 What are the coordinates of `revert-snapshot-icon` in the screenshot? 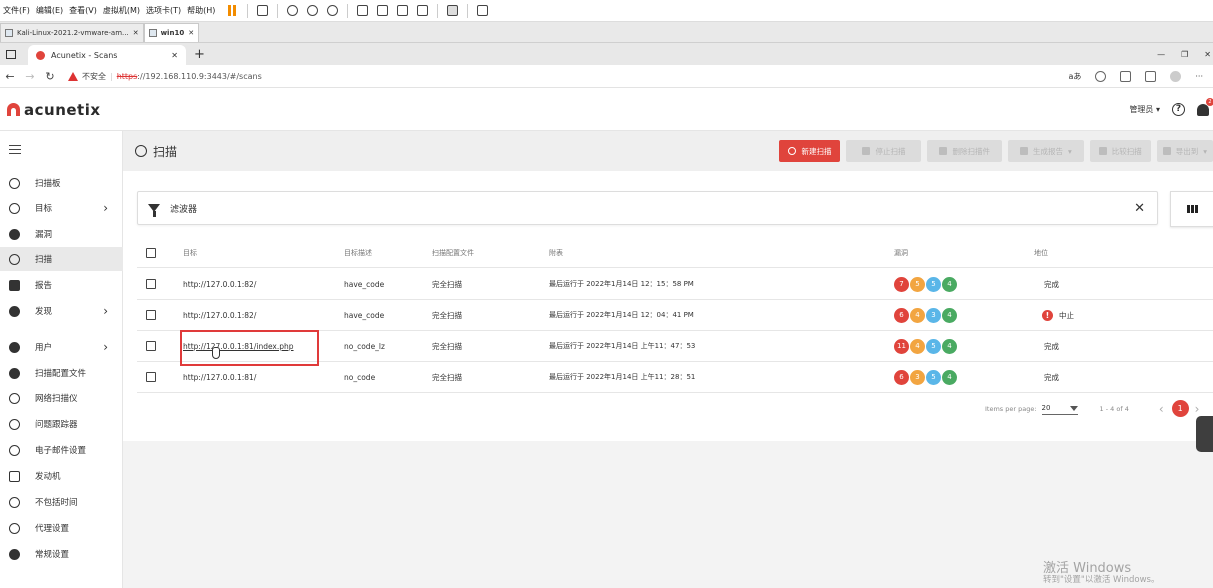 It's located at (313, 10).